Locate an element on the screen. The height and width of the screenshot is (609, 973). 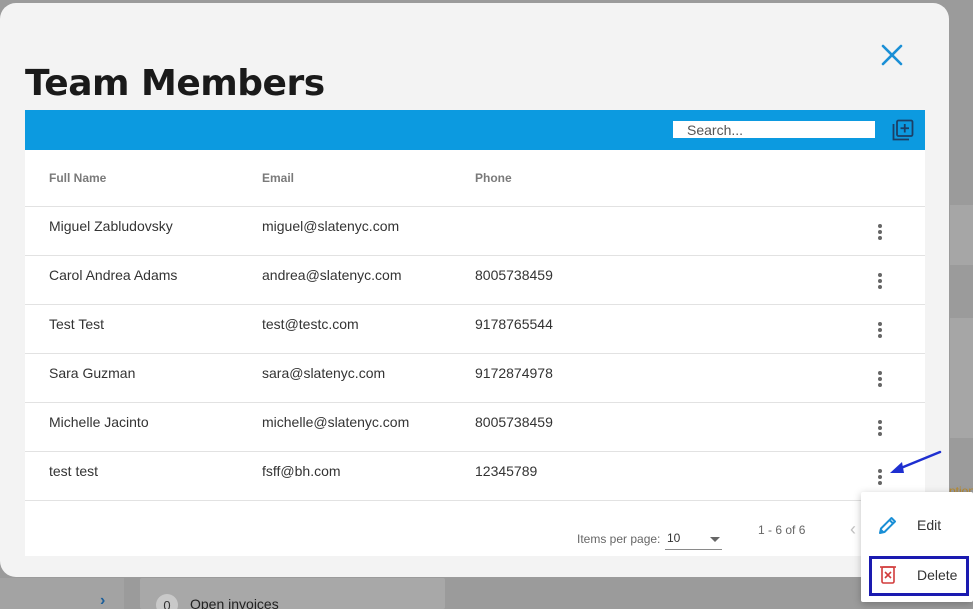
cell-full-name: Sara Guzman is located at coordinates (92, 373).